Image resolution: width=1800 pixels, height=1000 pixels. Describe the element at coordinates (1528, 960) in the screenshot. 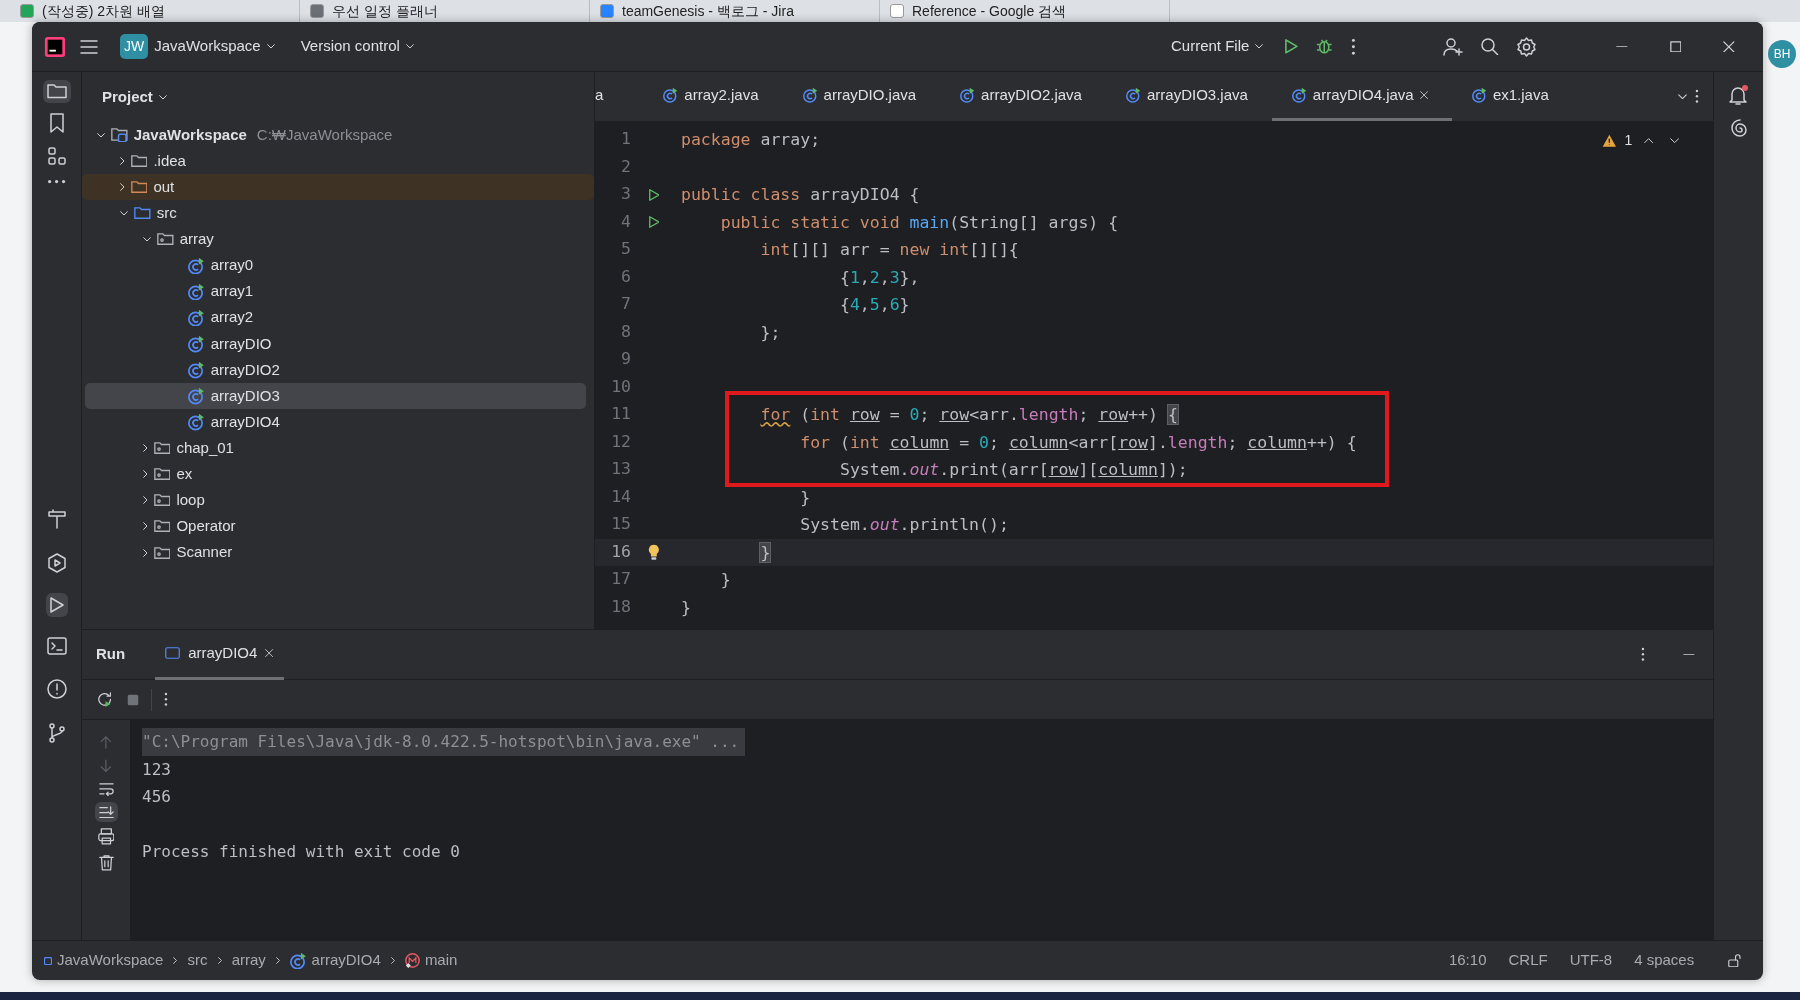

I see `status-item: CRLF` at that location.